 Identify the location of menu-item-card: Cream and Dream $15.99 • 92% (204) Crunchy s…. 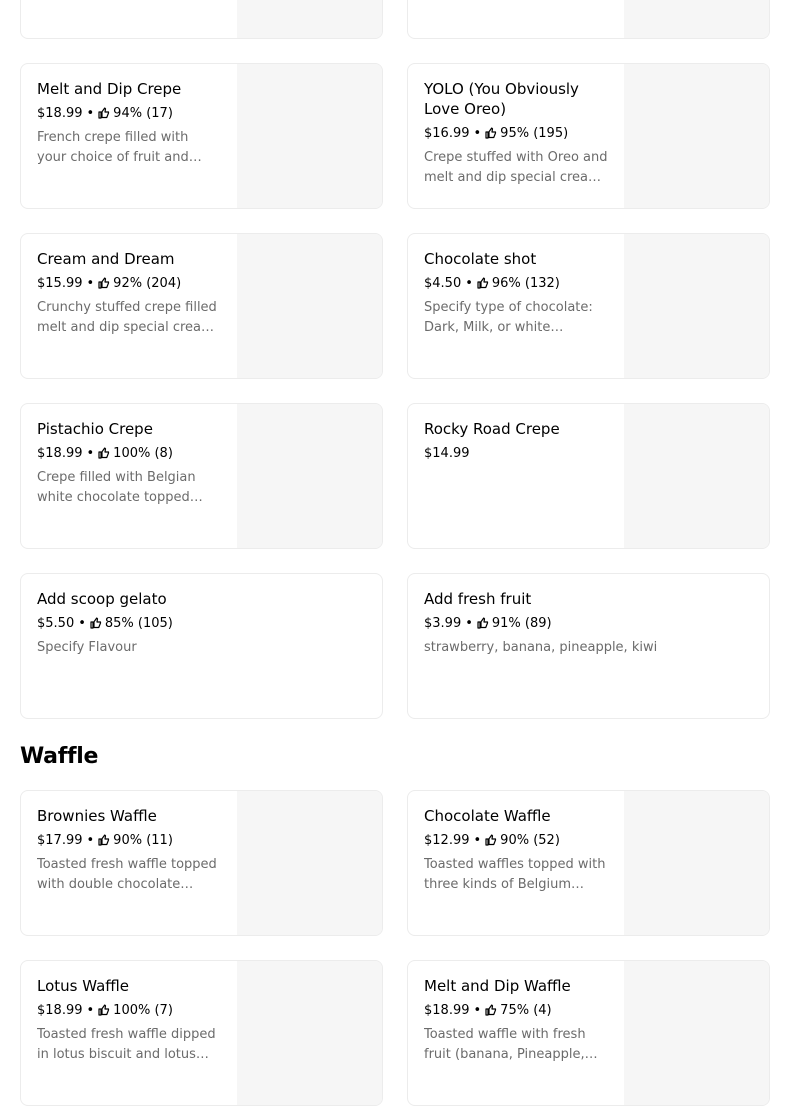
(201, 306).